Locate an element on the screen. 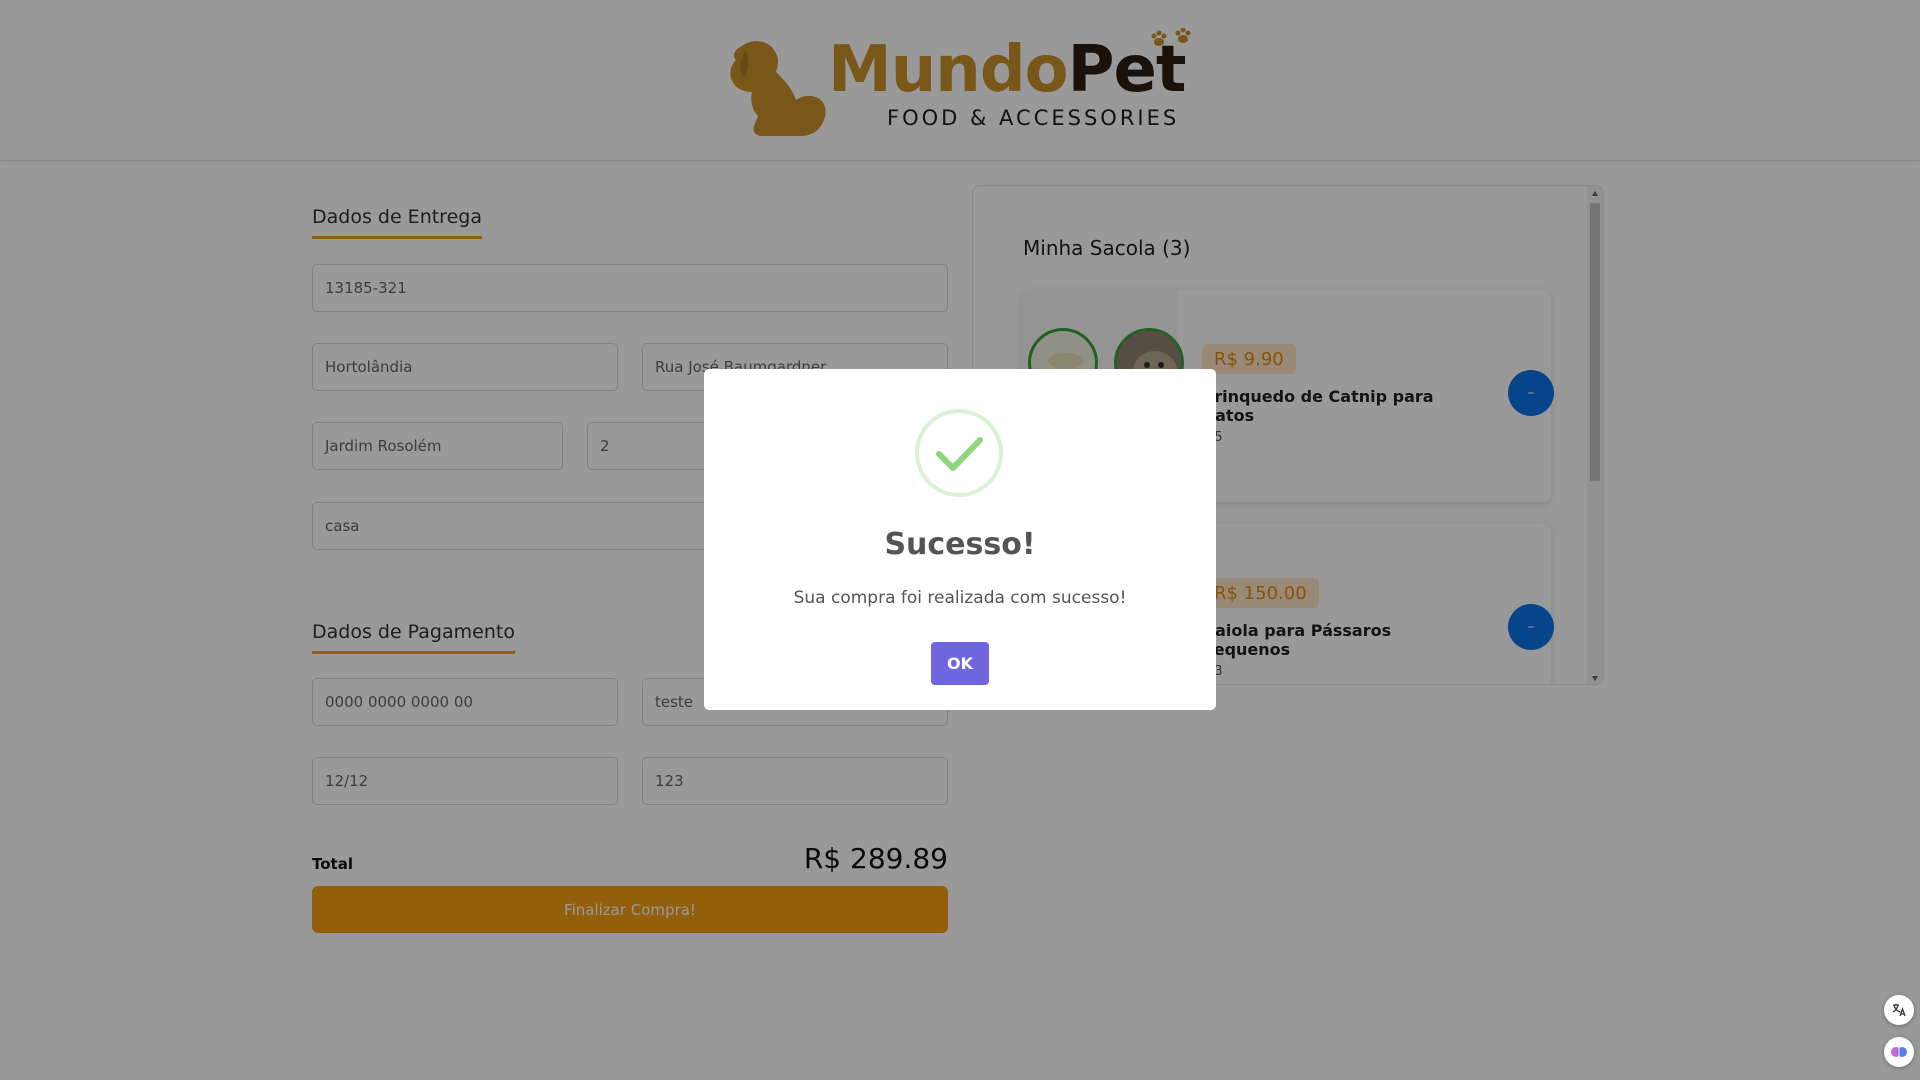  modal-message: Sua compra foi realizada com sucesso! is located at coordinates (960, 598).